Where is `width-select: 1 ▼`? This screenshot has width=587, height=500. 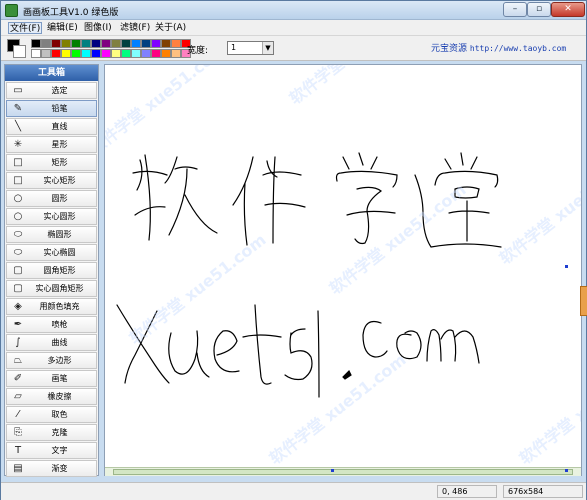 width-select: 1 ▼ is located at coordinates (250, 48).